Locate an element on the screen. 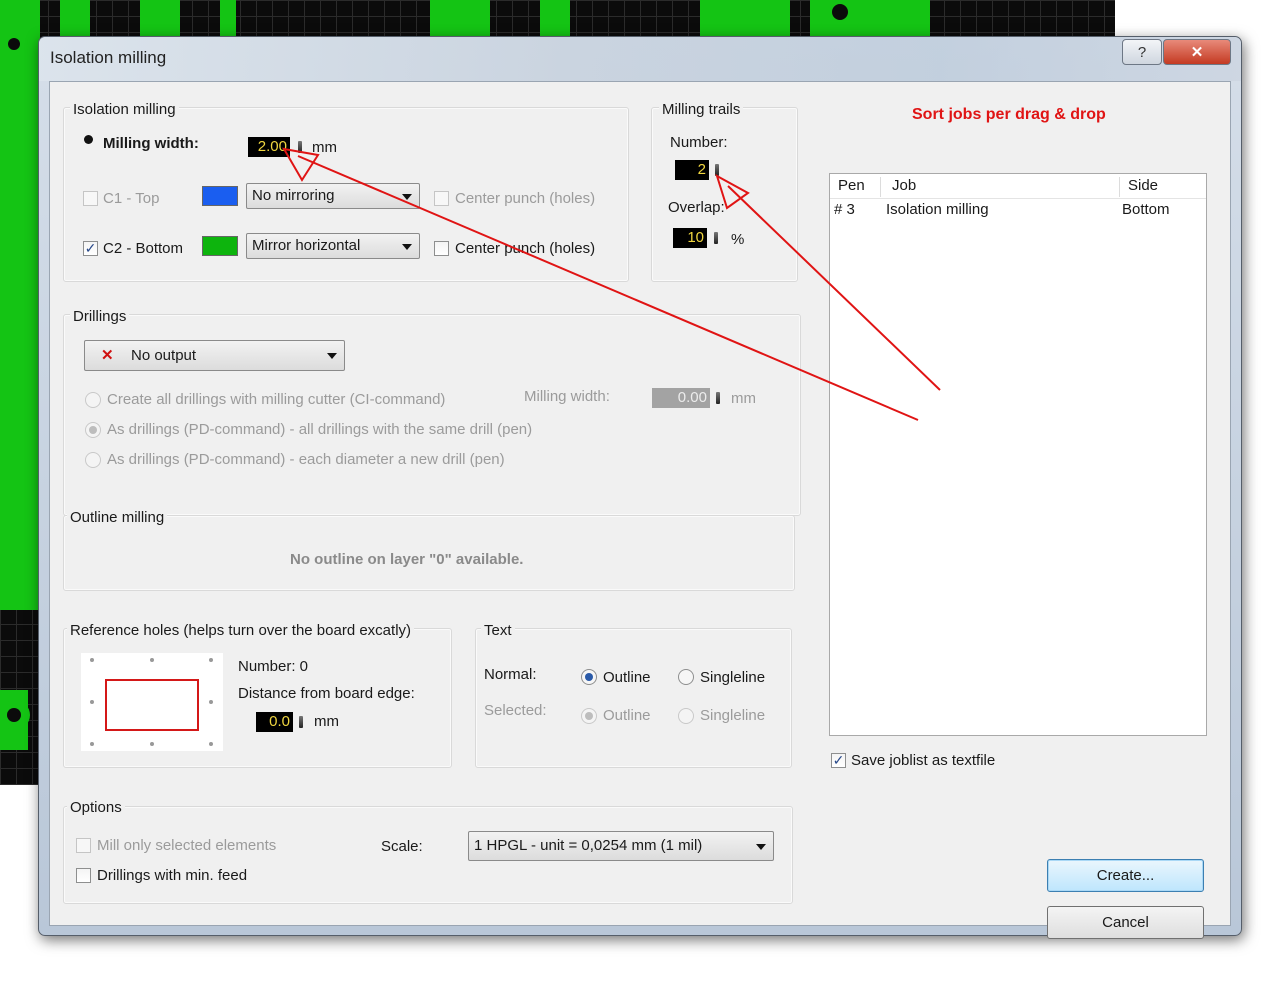 This screenshot has height=1001, width=1280. board-outline-rectangle is located at coordinates (152, 705).